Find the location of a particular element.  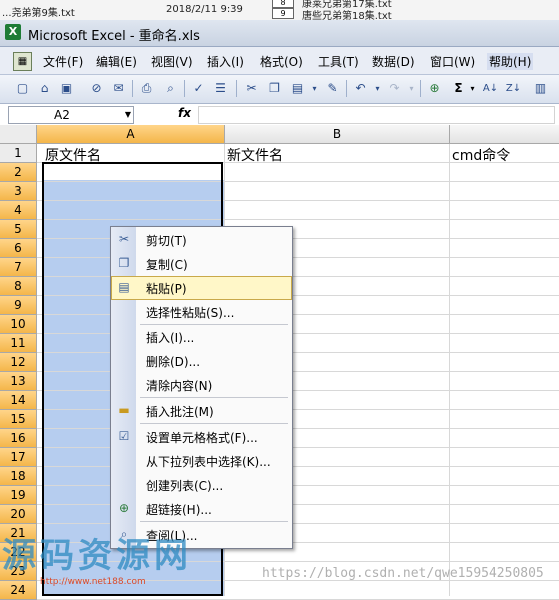

menu-help: 帮助(H) is located at coordinates (510, 61).